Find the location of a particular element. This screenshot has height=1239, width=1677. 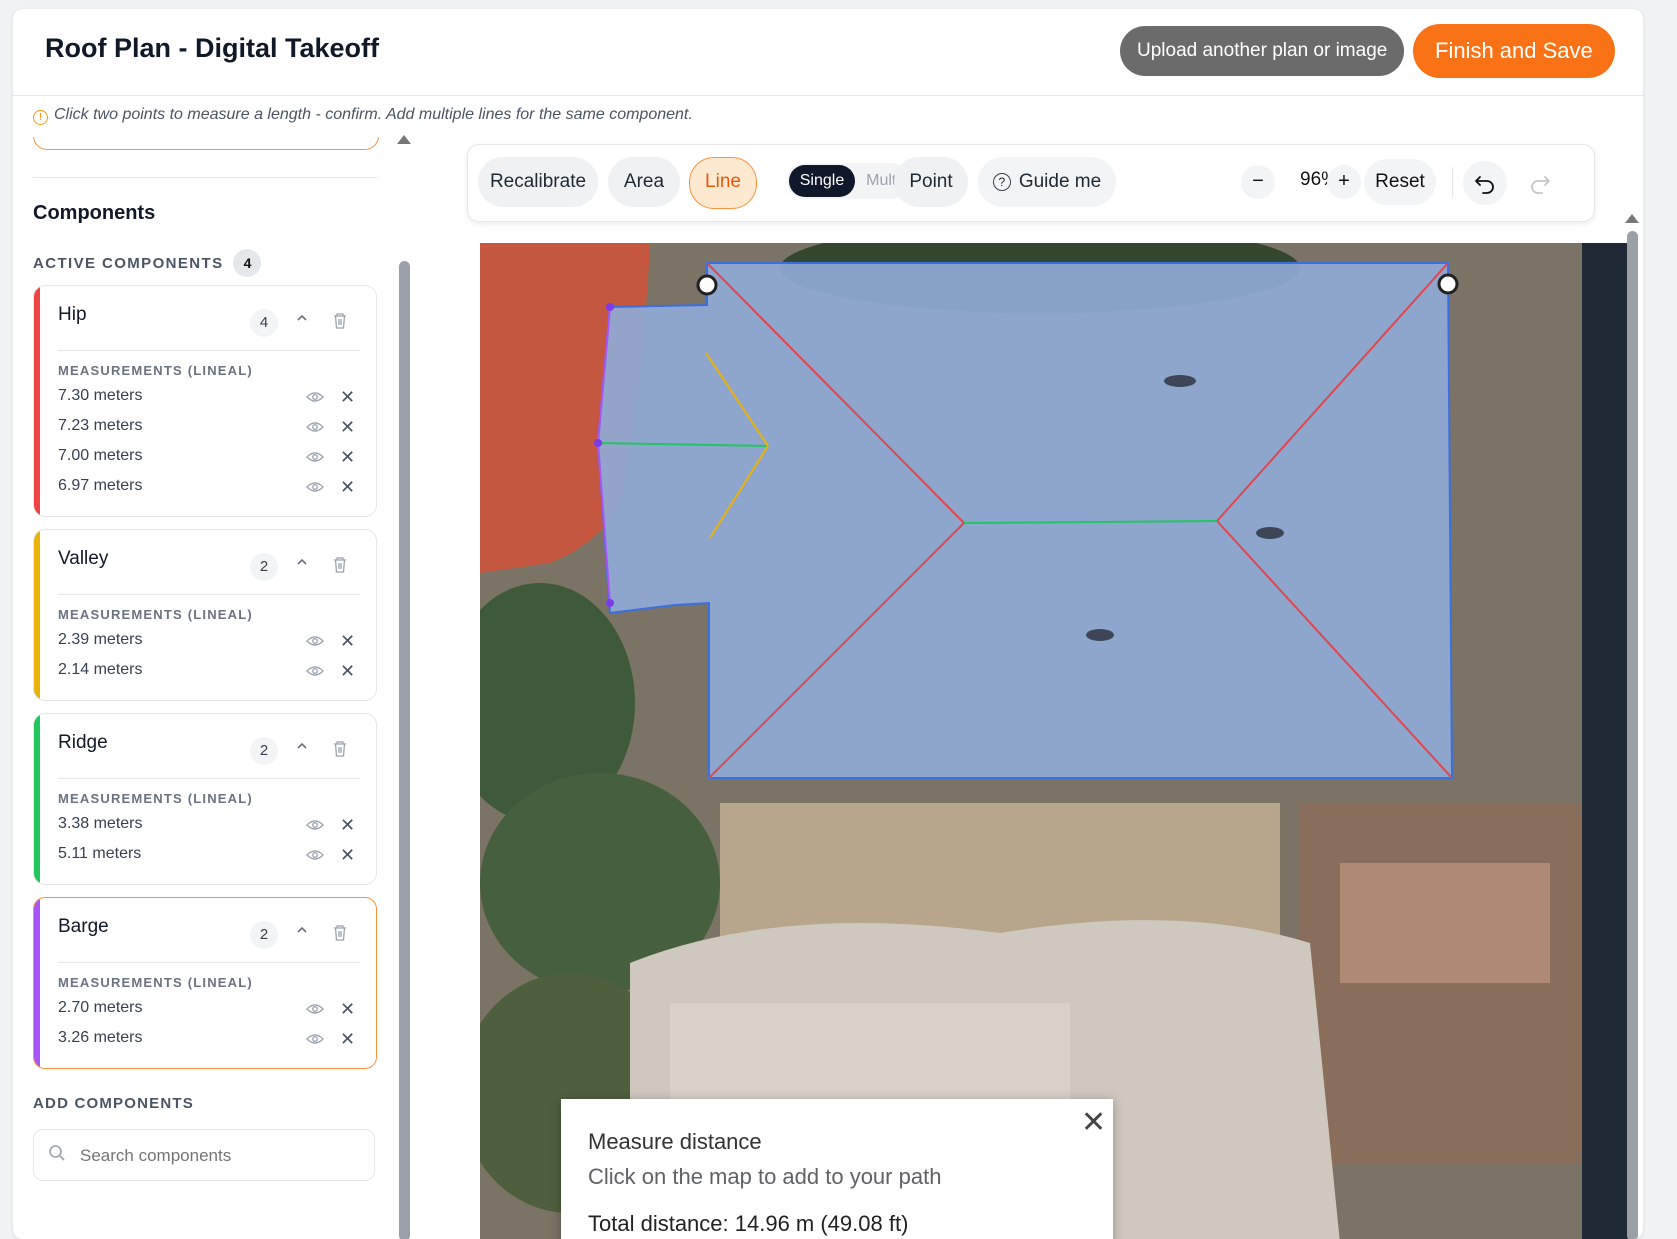

measurement-value: 2.14 meters is located at coordinates (100, 669).